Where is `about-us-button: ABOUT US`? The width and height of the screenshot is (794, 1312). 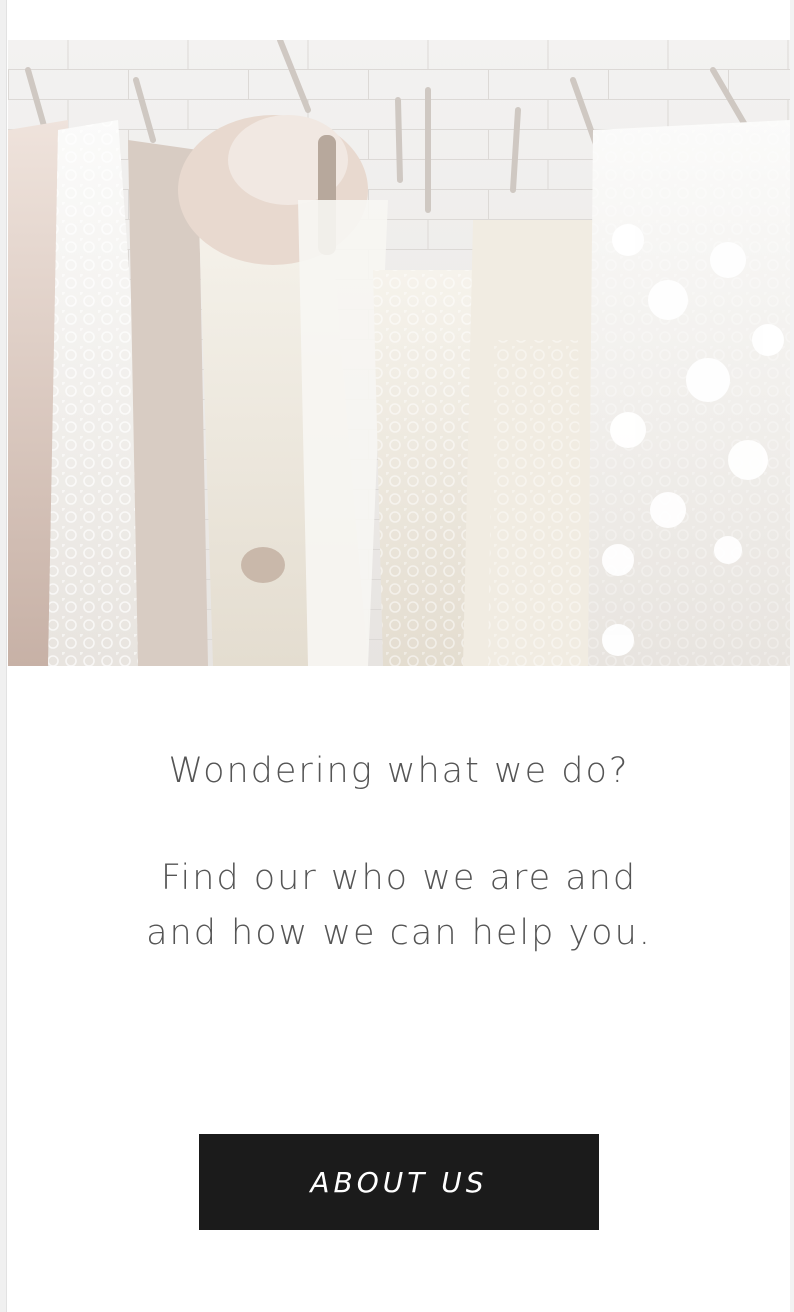 about-us-button: ABOUT US is located at coordinates (399, 1182).